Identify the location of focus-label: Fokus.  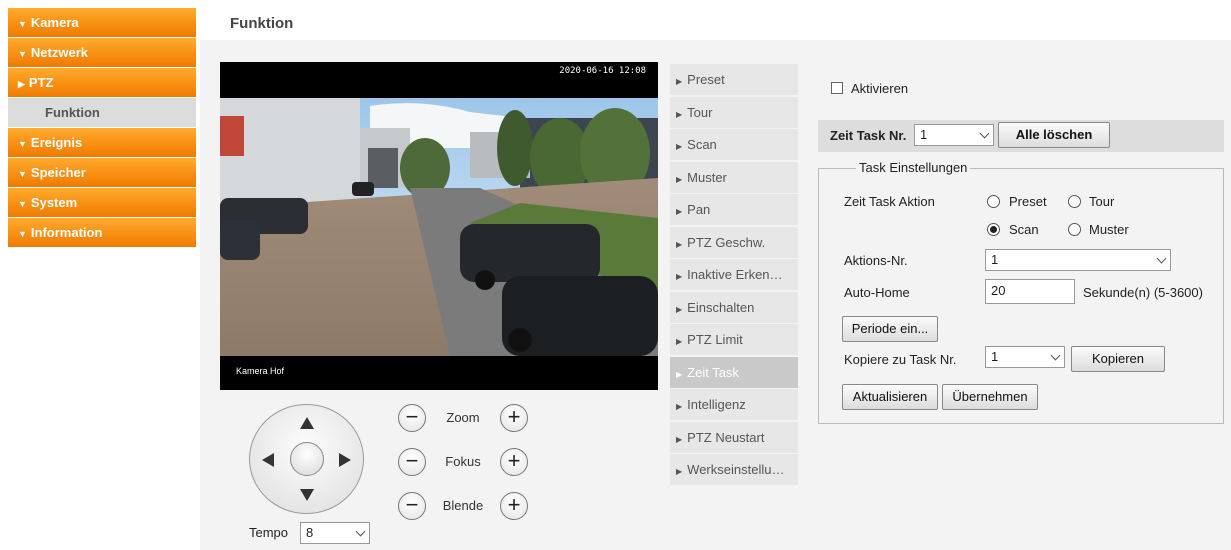
(463, 461).